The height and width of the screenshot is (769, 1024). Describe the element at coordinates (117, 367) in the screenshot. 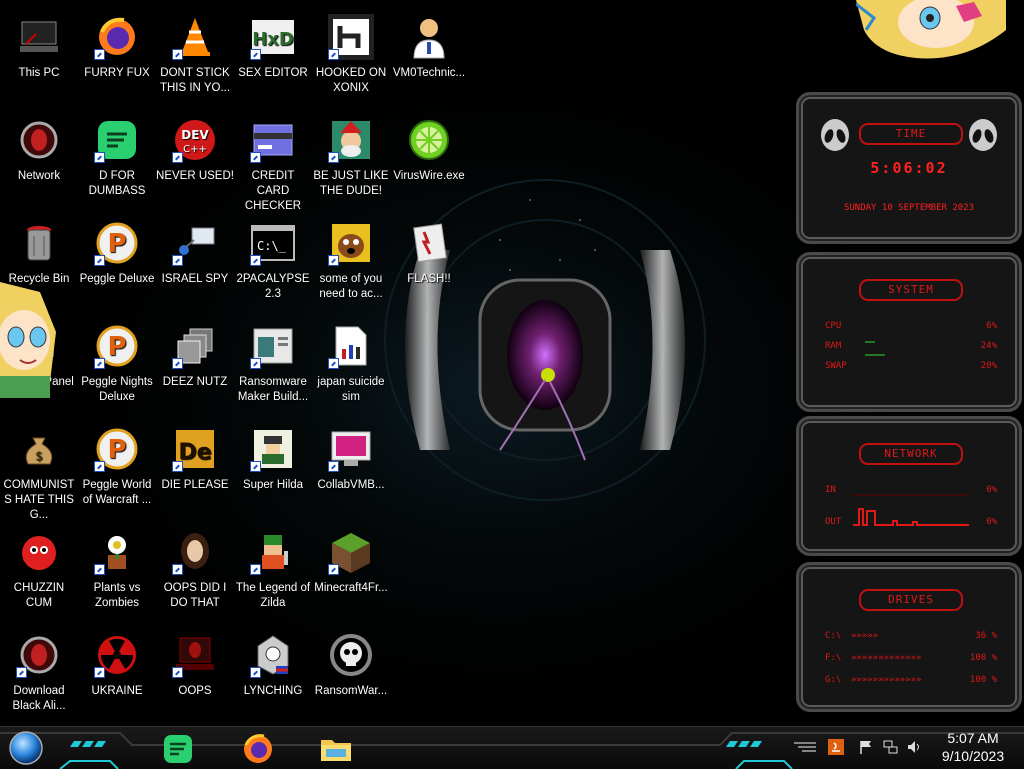

I see `desktop-icon-peggle-nights: P Peggle Nights Deluxe` at that location.